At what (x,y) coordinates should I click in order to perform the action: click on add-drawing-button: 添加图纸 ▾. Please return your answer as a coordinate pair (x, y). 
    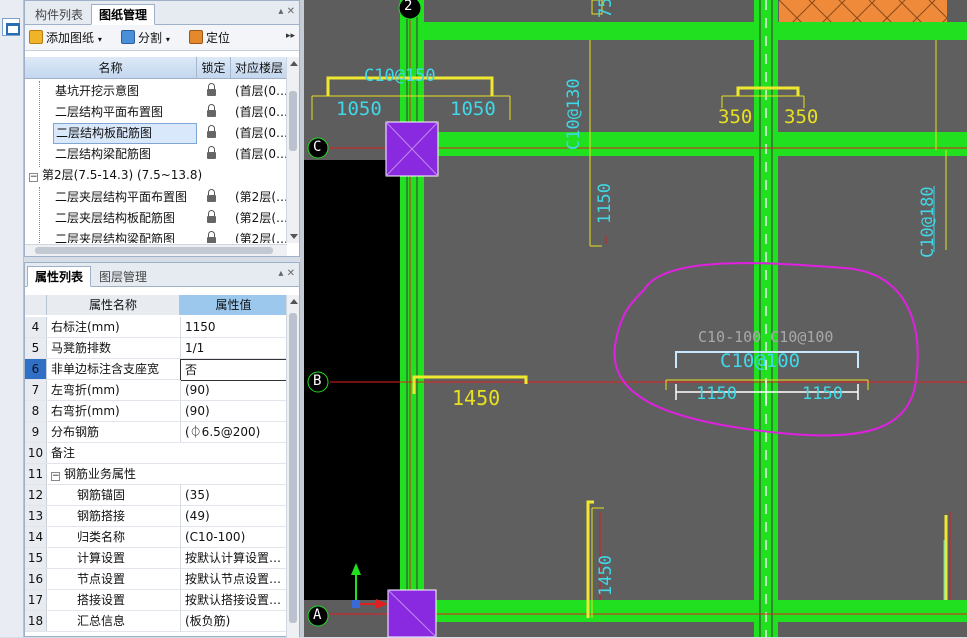
    Looking at the image, I should click on (65, 38).